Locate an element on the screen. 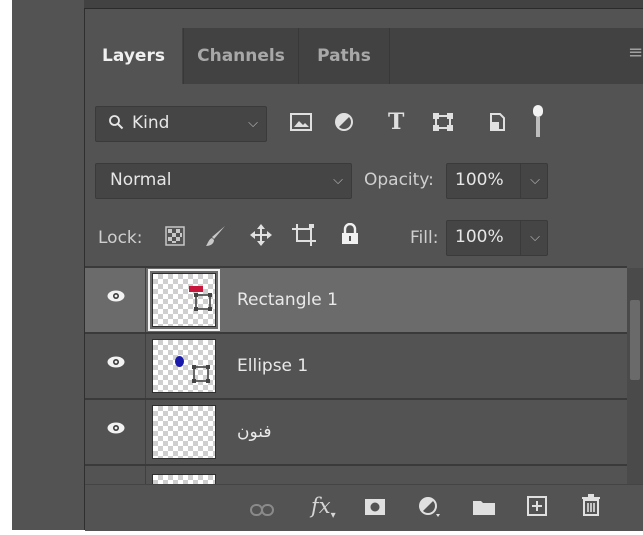  layer-row-partial is located at coordinates (356, 476).